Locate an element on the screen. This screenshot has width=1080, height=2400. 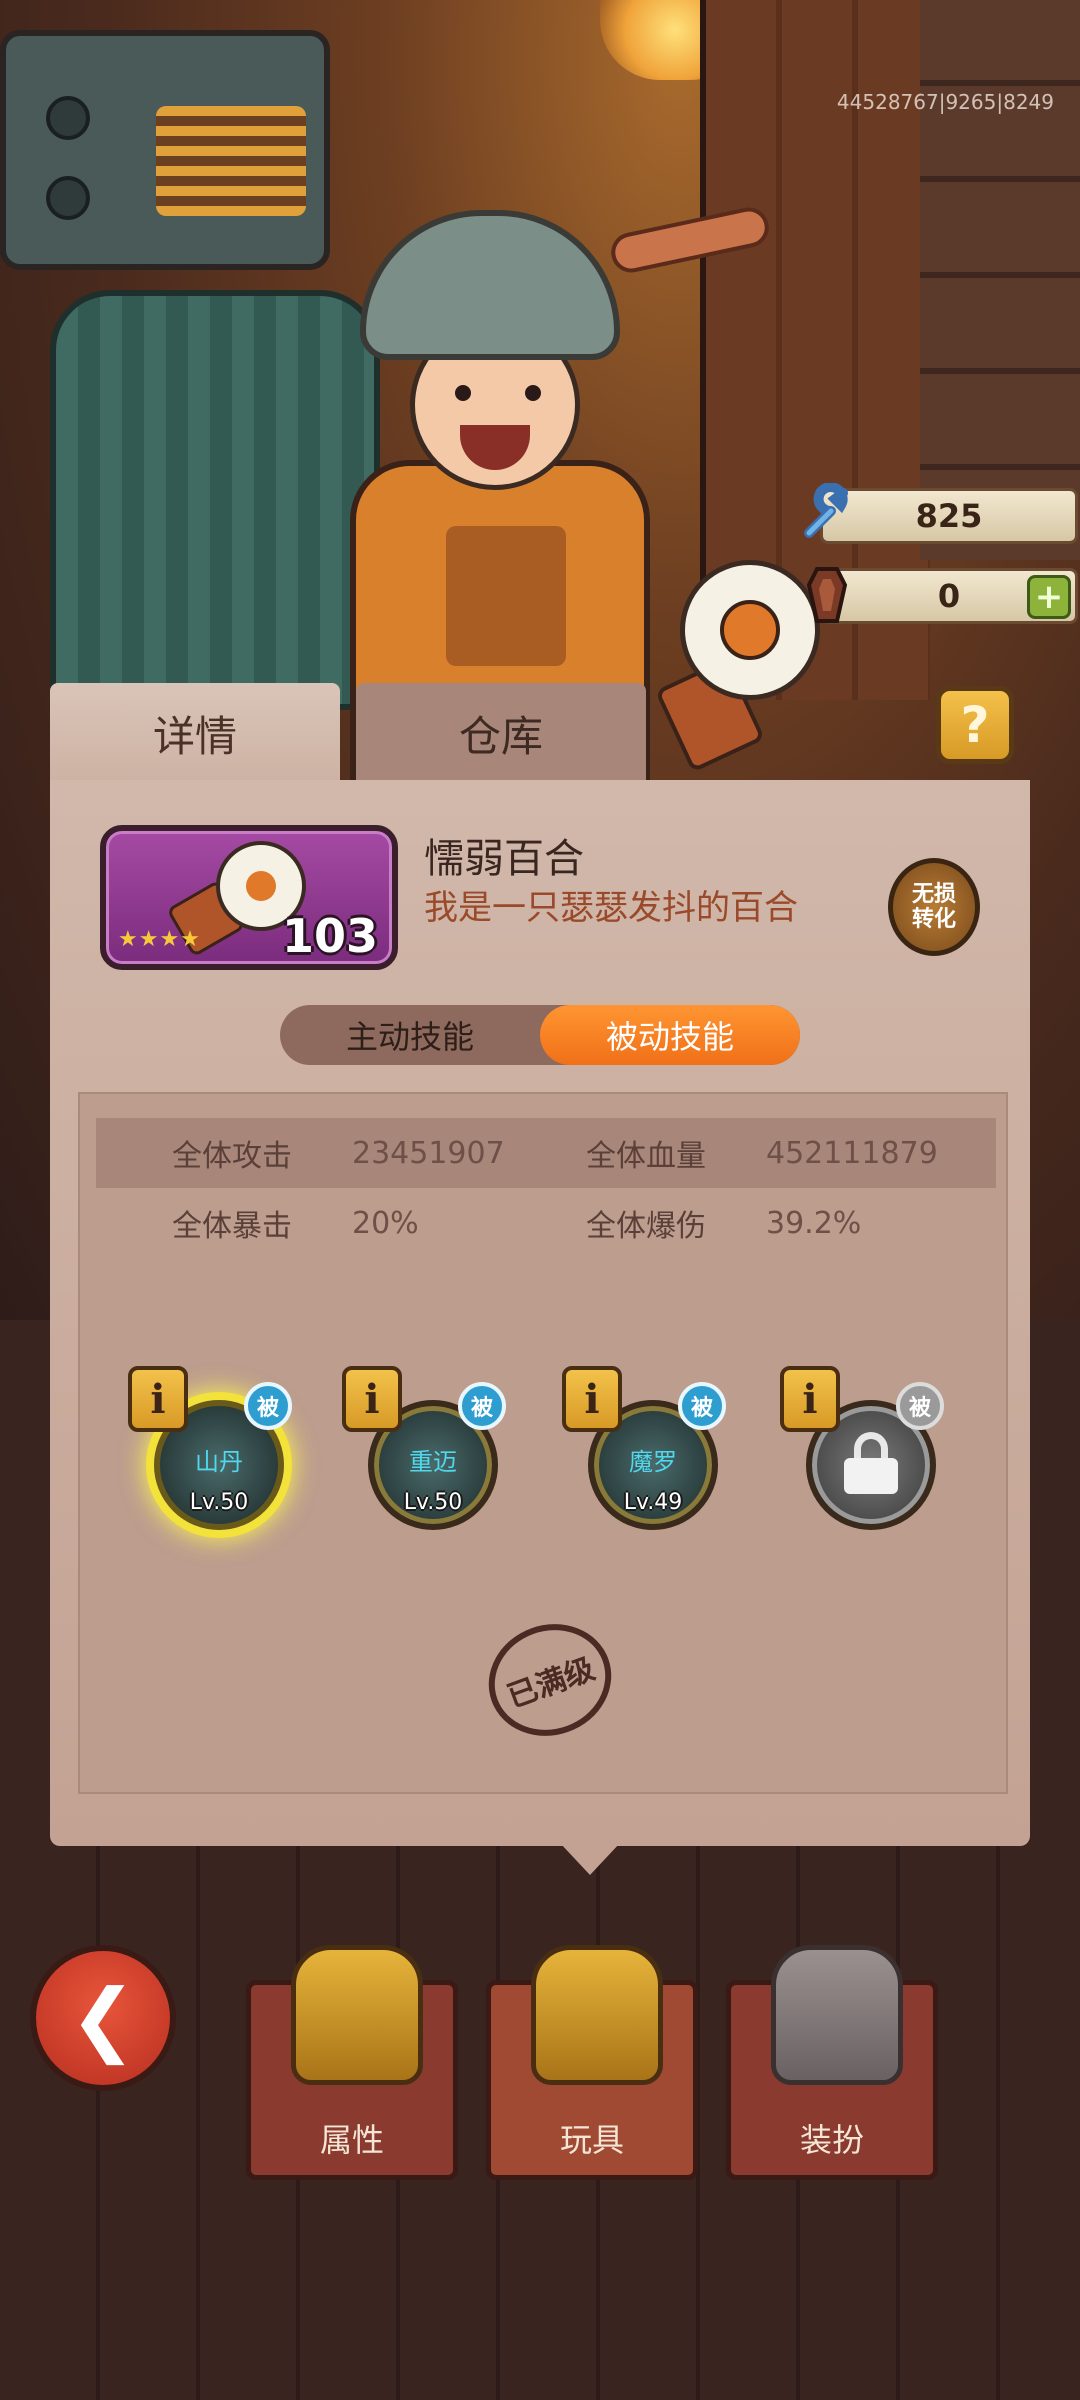
skill-name: 重迈 is located at coordinates (433, 1462).